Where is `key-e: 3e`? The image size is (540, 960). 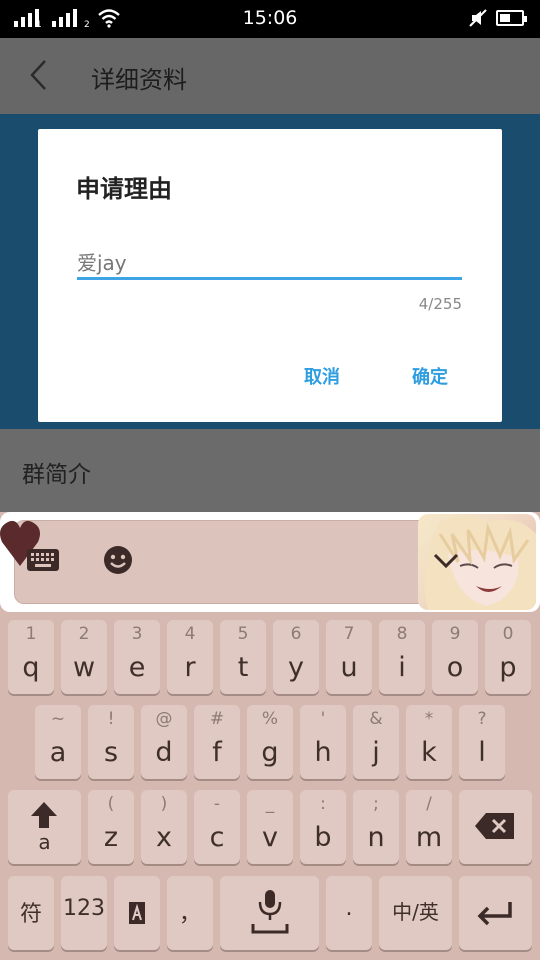
key-e: 3e is located at coordinates (137, 657).